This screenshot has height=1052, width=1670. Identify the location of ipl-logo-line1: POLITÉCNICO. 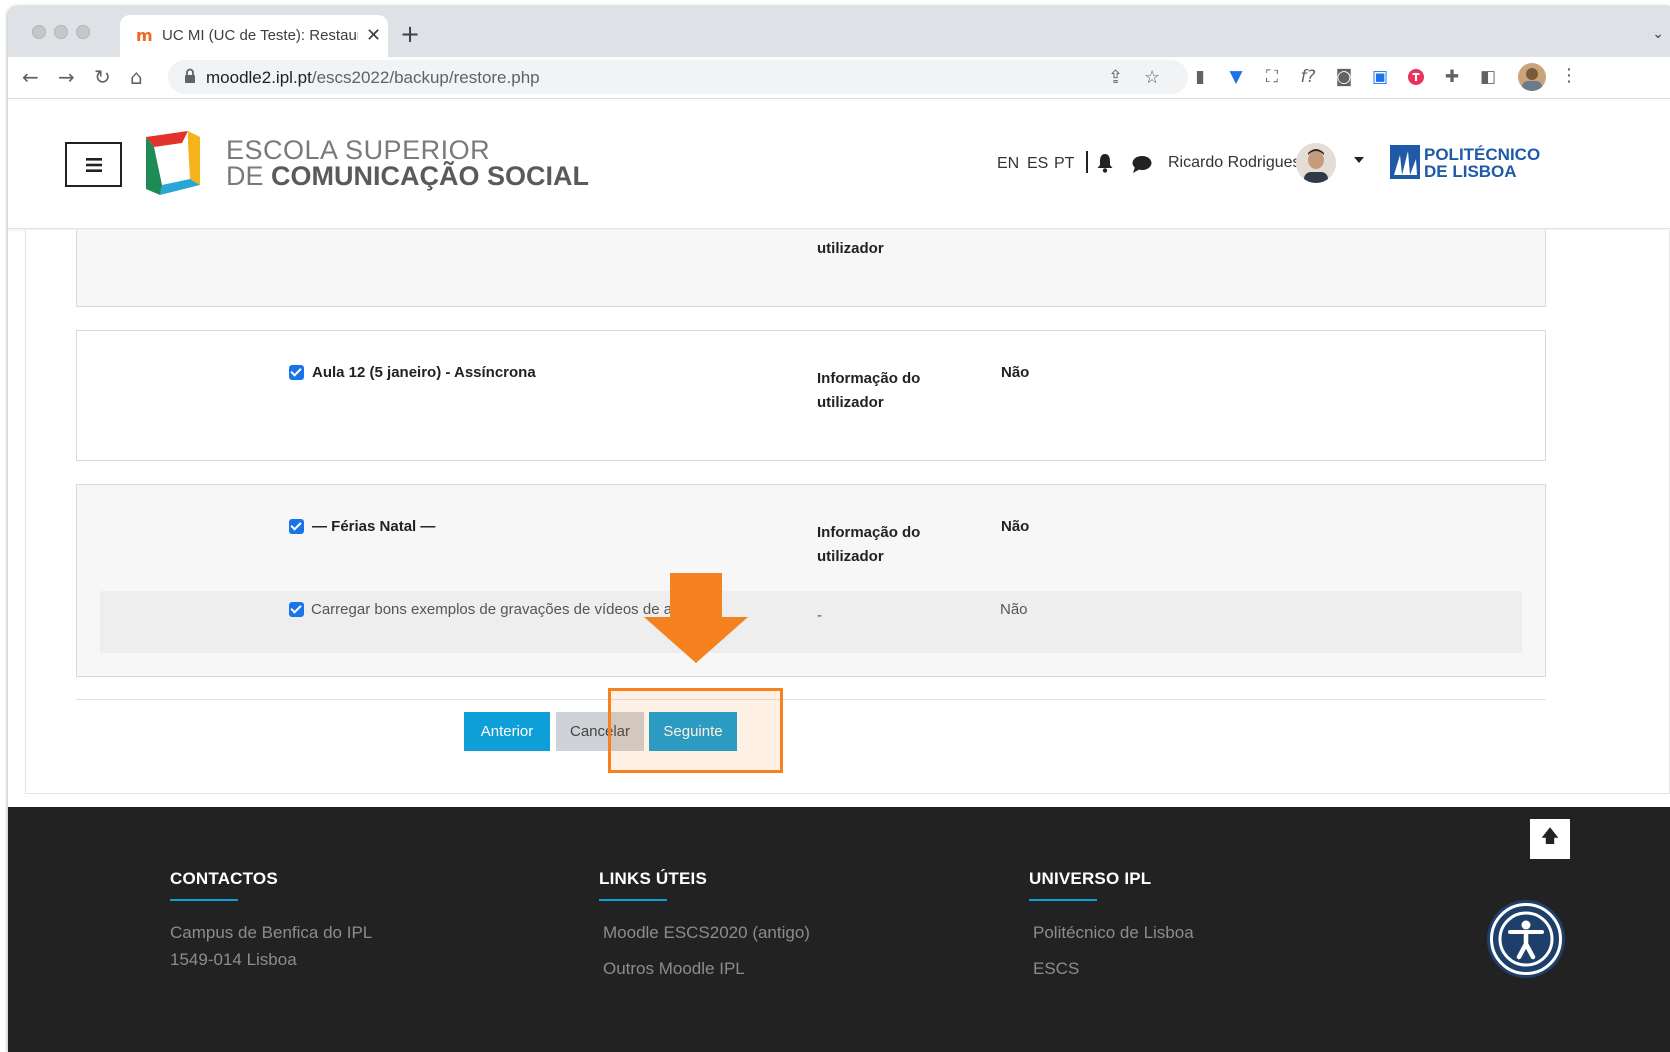
(1482, 154).